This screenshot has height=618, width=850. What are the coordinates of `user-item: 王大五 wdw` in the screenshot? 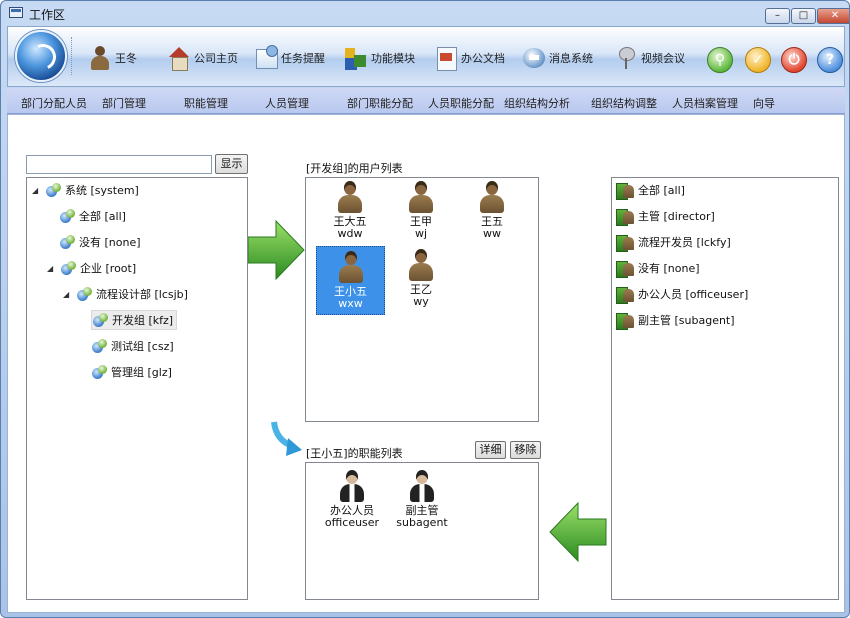 It's located at (350, 210).